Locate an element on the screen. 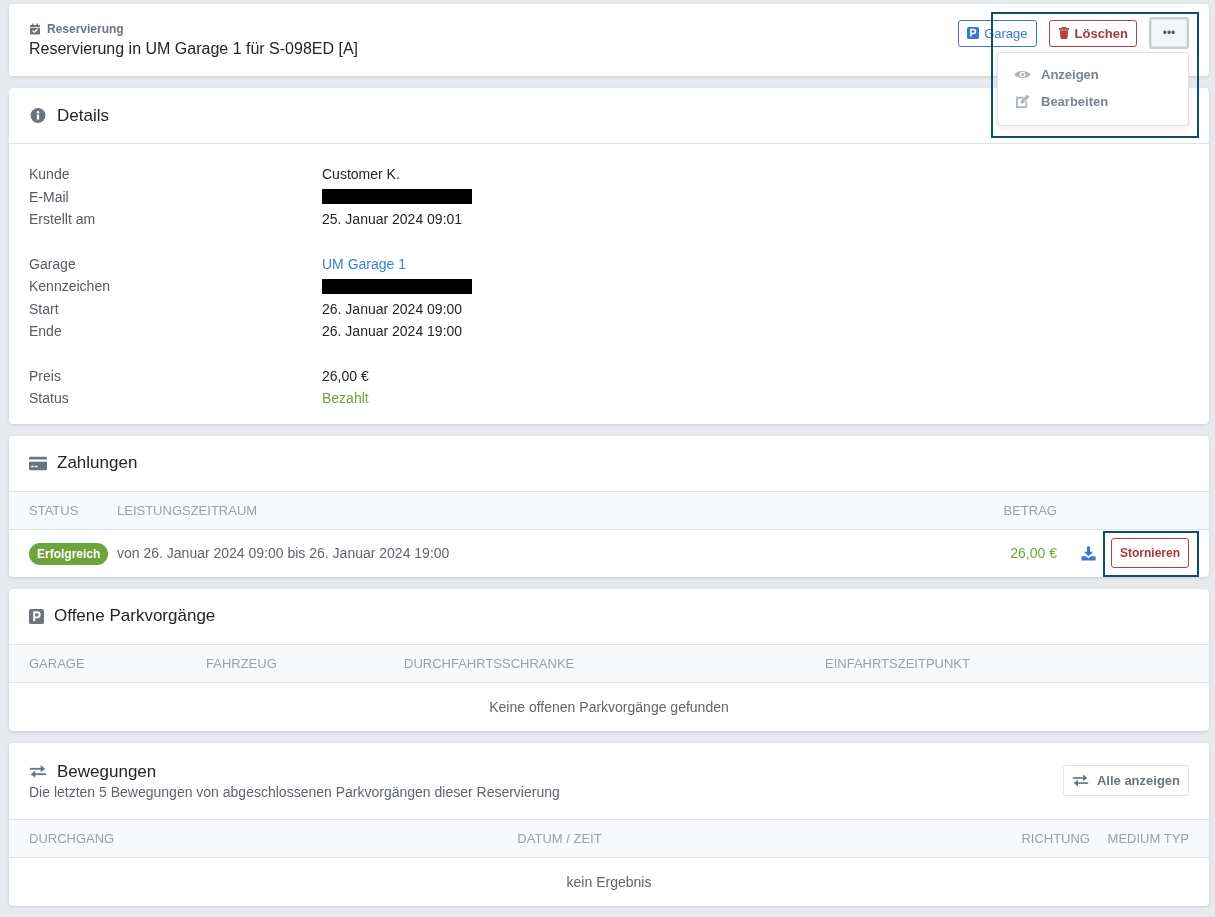 This screenshot has width=1215, height=917. table-cell-text: von 26. Januar 2024 09:00 bis 26. Januar 2024 19:00 is located at coordinates (284, 553).